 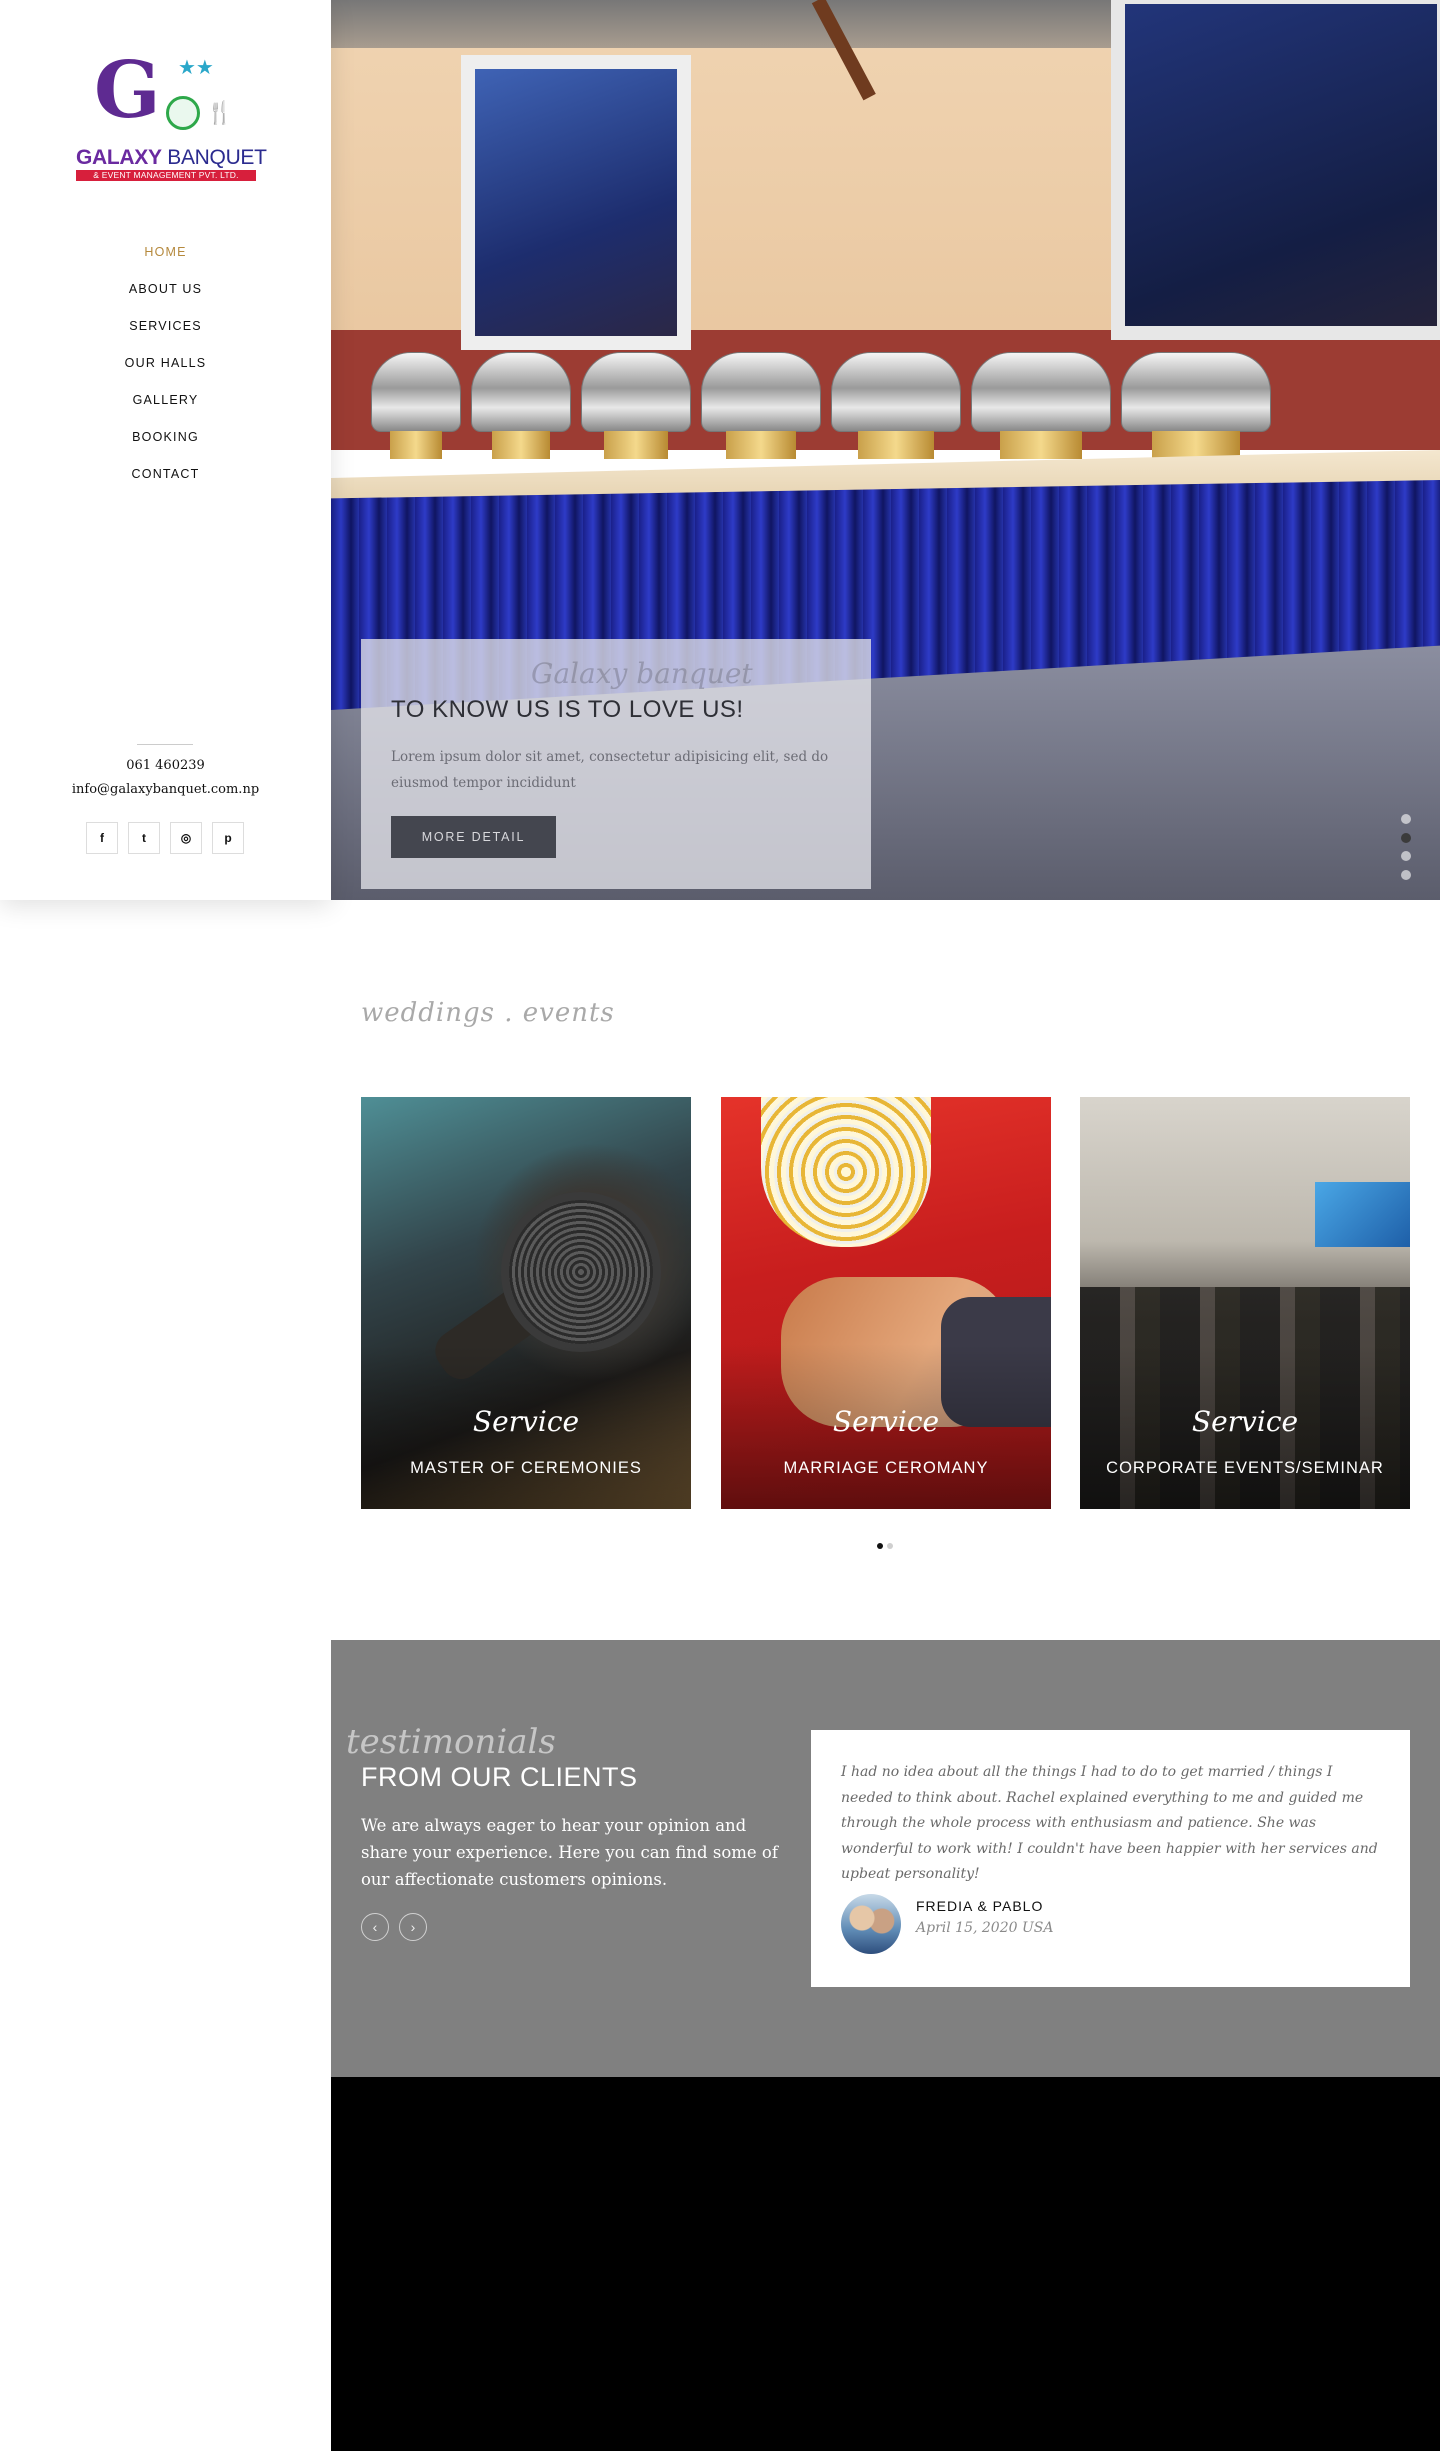 What do you see at coordinates (127, 90) in the screenshot?
I see `logo-g-mark: G` at bounding box center [127, 90].